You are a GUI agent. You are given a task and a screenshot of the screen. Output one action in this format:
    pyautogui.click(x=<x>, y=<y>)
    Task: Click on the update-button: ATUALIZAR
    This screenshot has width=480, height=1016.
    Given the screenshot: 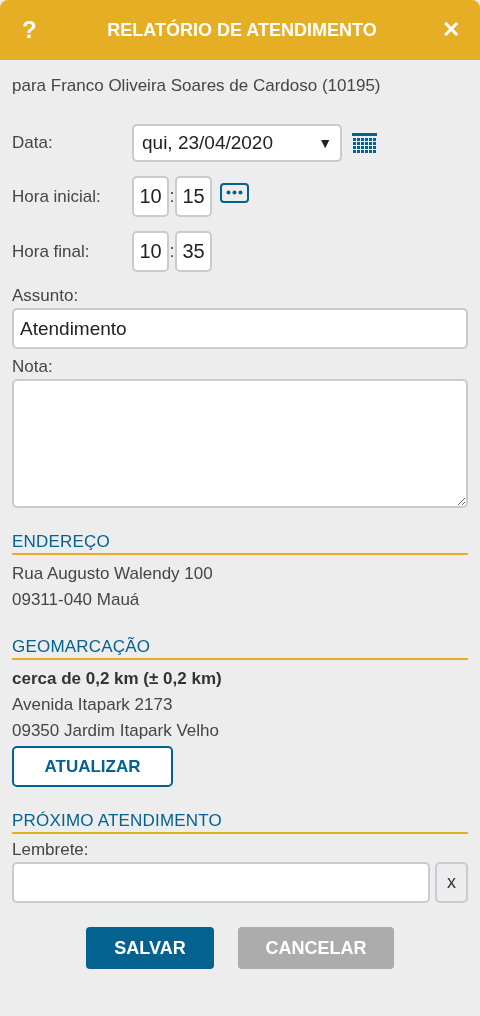 What is the action you would take?
    pyautogui.click(x=92, y=766)
    